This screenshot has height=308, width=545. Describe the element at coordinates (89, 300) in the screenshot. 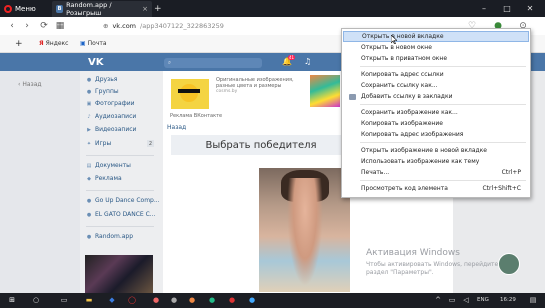

I see `file-explorer-icon: ▬` at that location.